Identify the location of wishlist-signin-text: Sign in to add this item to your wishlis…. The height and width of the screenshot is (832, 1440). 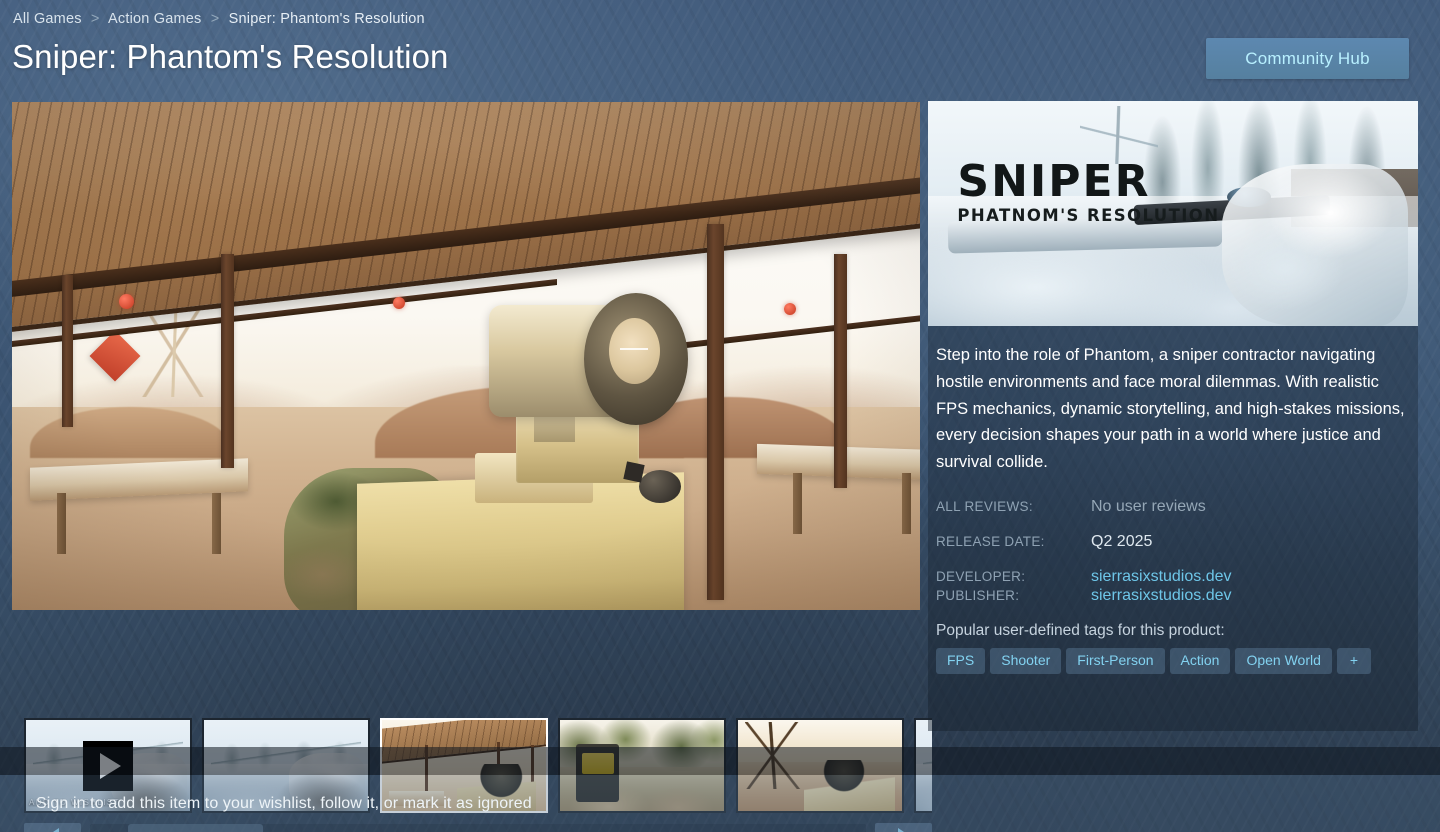
(284, 803).